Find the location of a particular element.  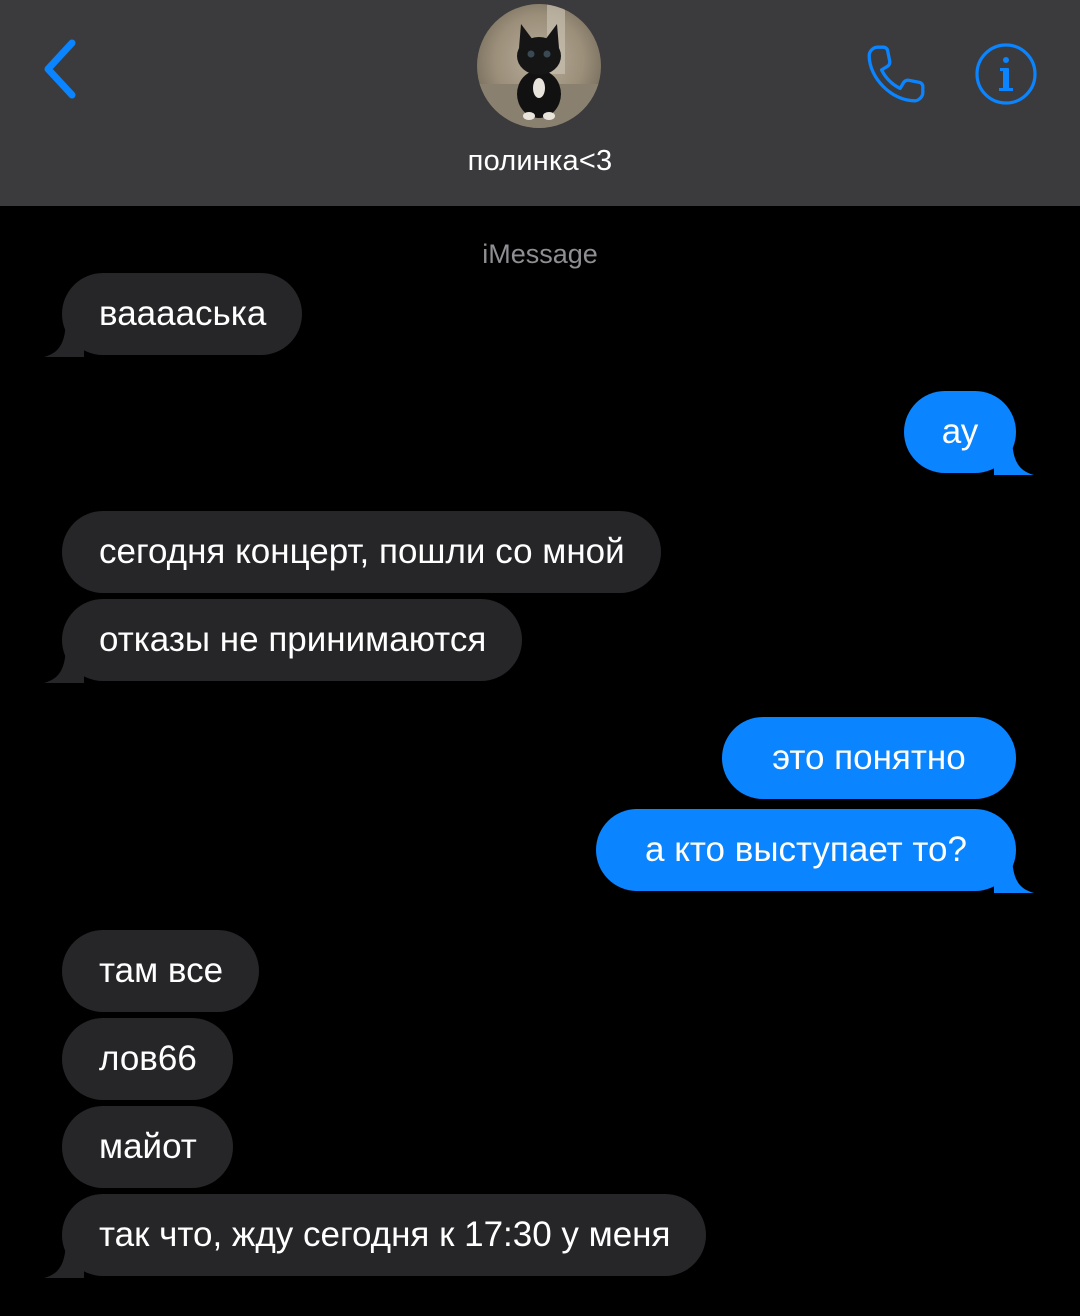

incoming-message-bubble: так что, жду сегодня к 17:30 у меня is located at coordinates (375, 1236).